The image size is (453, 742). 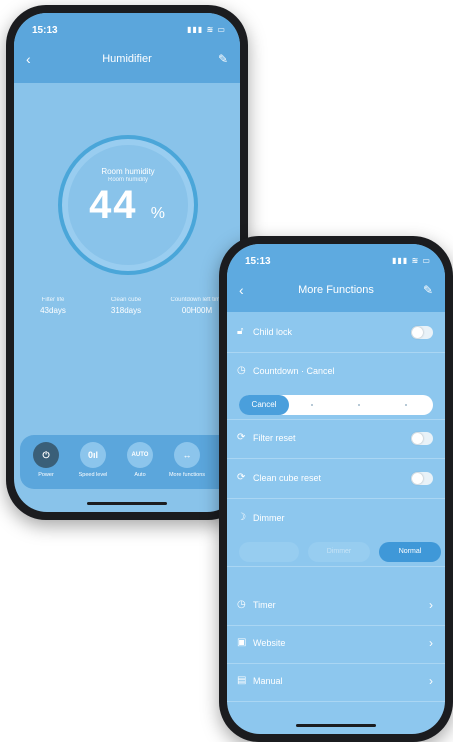 I want to click on humidity-gauge: Room humidity Room humidity 44 %, so click(x=128, y=205).